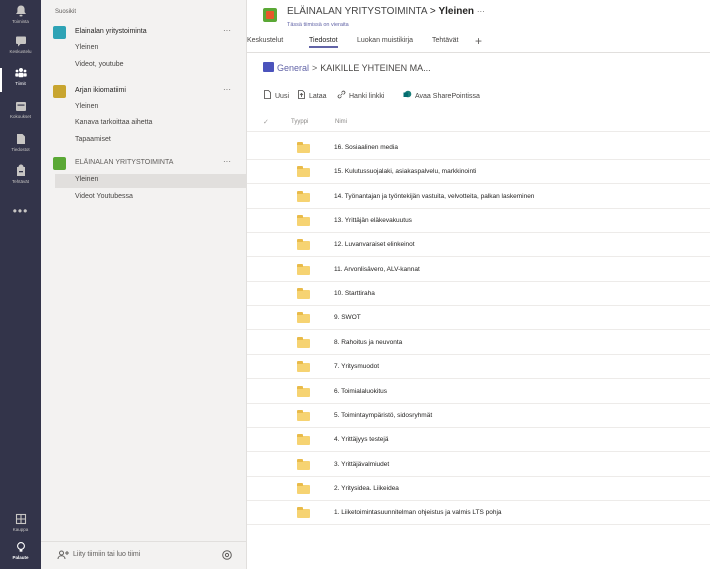 Image resolution: width=710 pixels, height=569 pixels. Describe the element at coordinates (341, 94) in the screenshot. I see `link-icon` at that location.